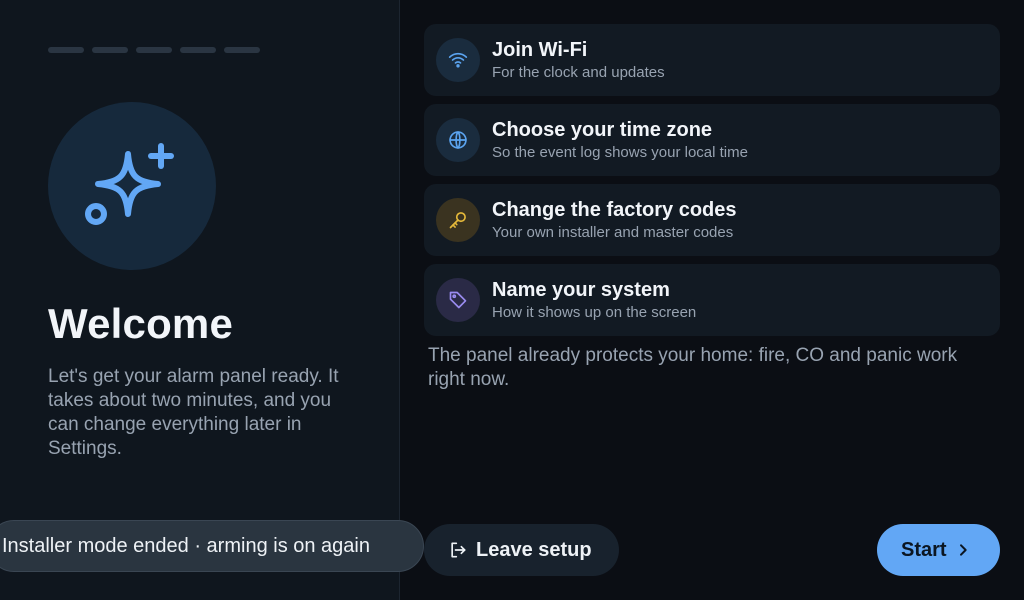 This screenshot has width=1024, height=600. What do you see at coordinates (540, 49) in the screenshot?
I see `step-title: Join Wi-Fi` at bounding box center [540, 49].